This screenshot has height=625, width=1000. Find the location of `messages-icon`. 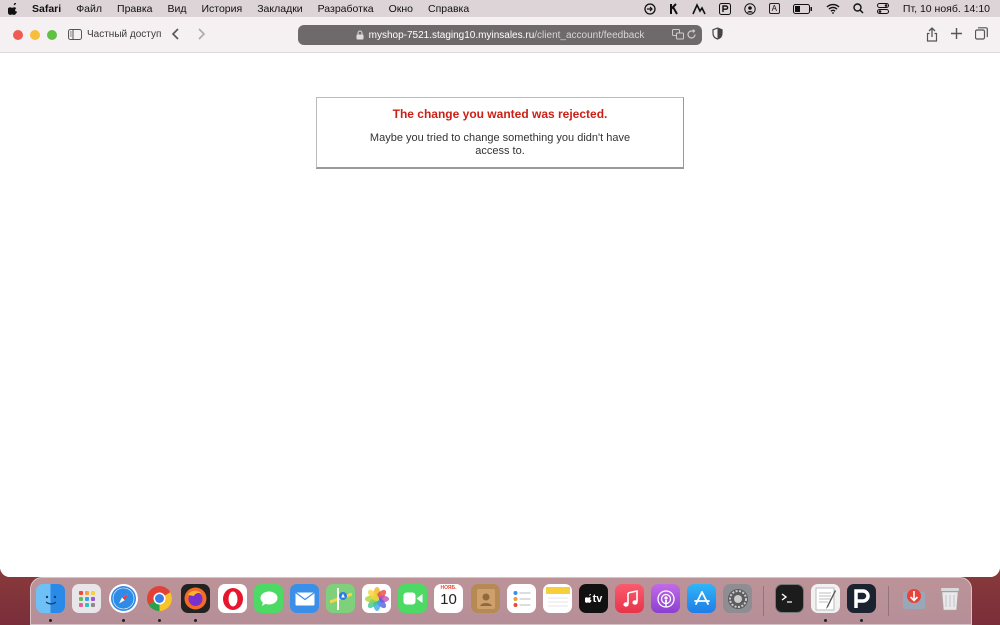

messages-icon is located at coordinates (268, 598).